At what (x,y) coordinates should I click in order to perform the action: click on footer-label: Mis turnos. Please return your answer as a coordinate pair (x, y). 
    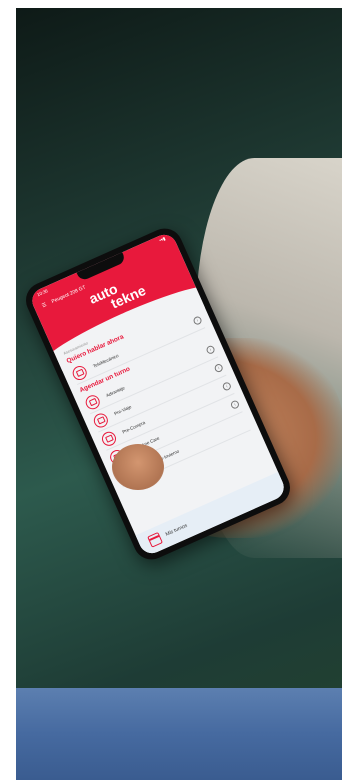
    Looking at the image, I should click on (176, 530).